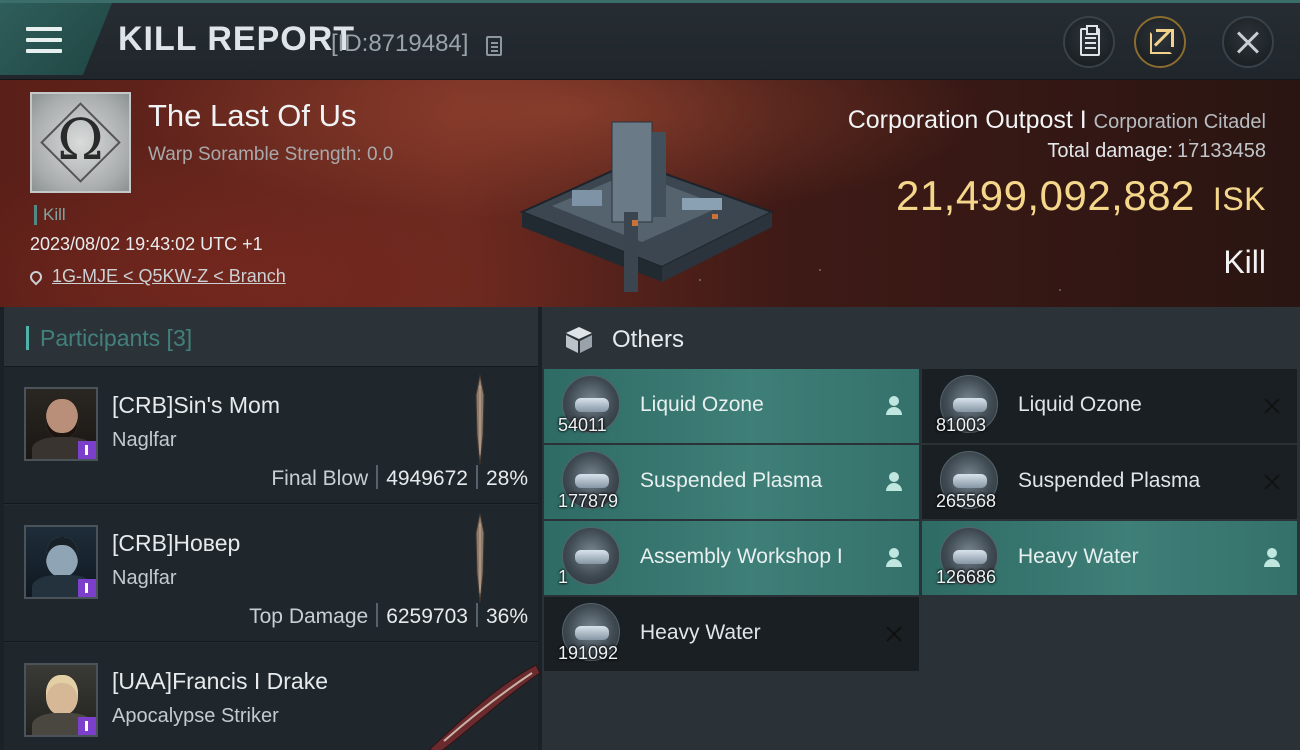  I want to click on isk-amount: 21,499,092,882, so click(1045, 195).